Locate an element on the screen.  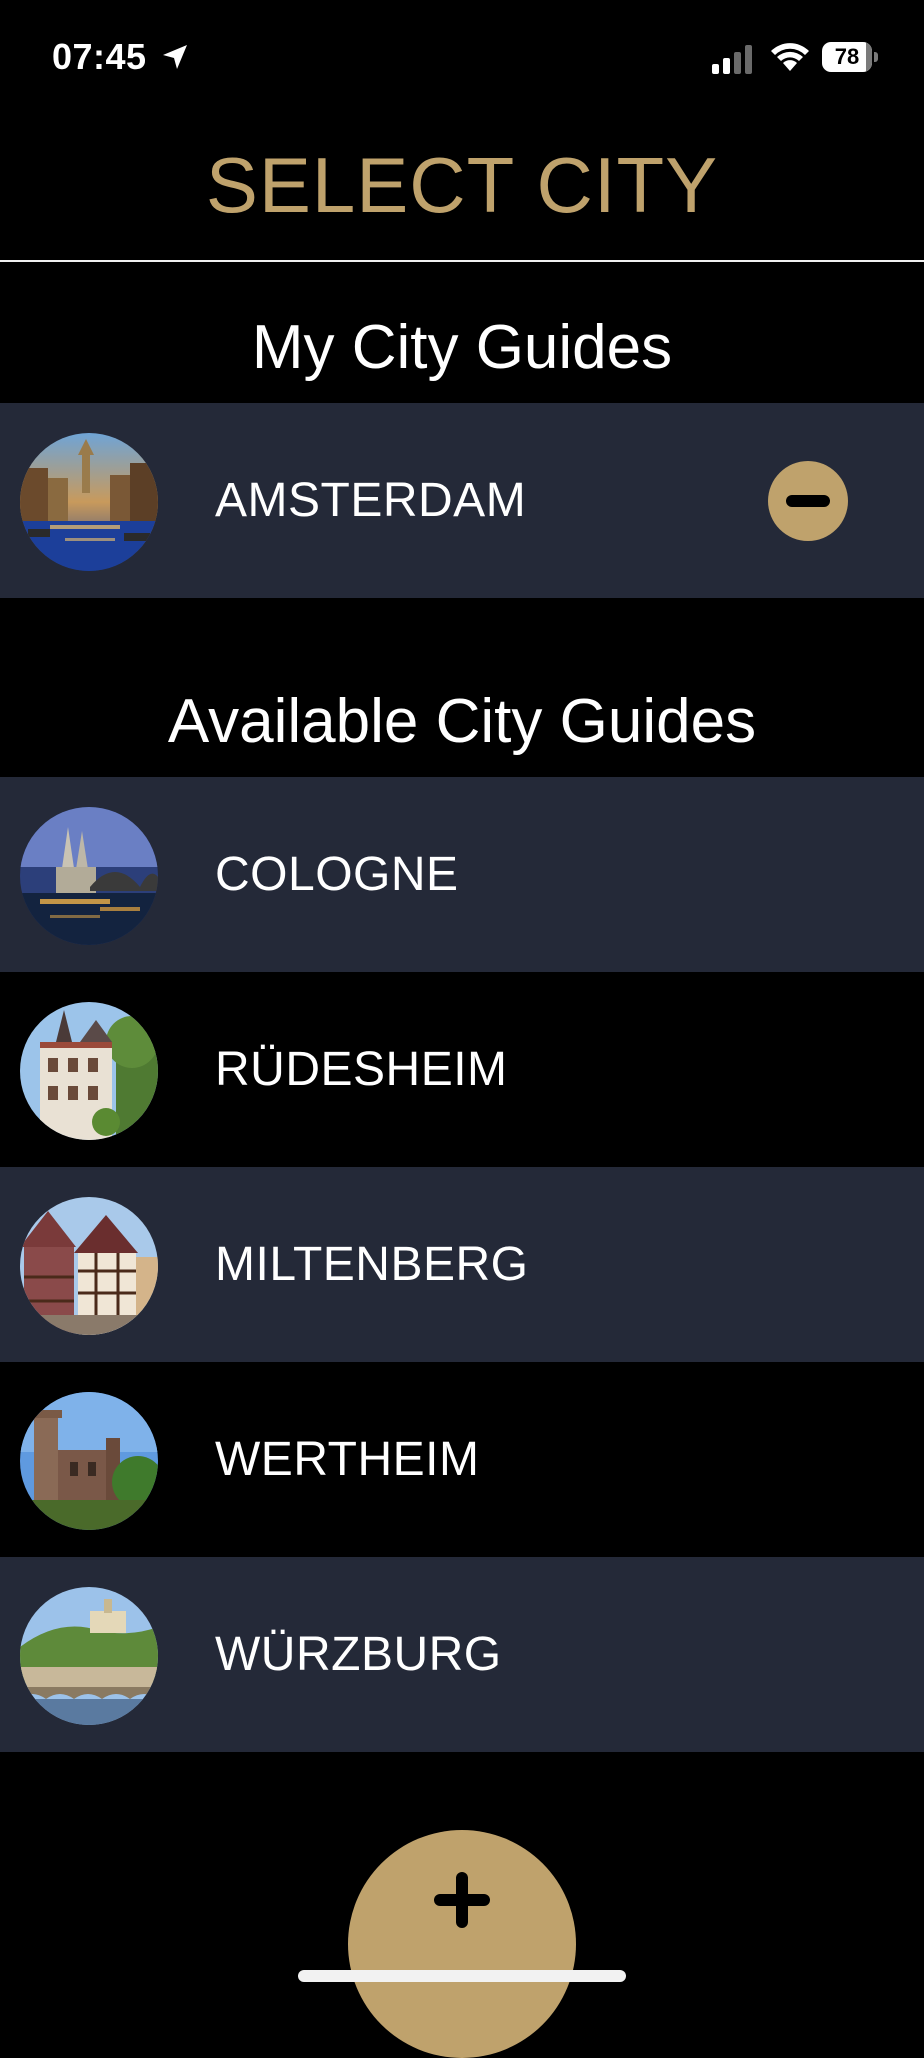
city-row-amsterdam: AMSTERDAM is located at coordinates (462, 500).